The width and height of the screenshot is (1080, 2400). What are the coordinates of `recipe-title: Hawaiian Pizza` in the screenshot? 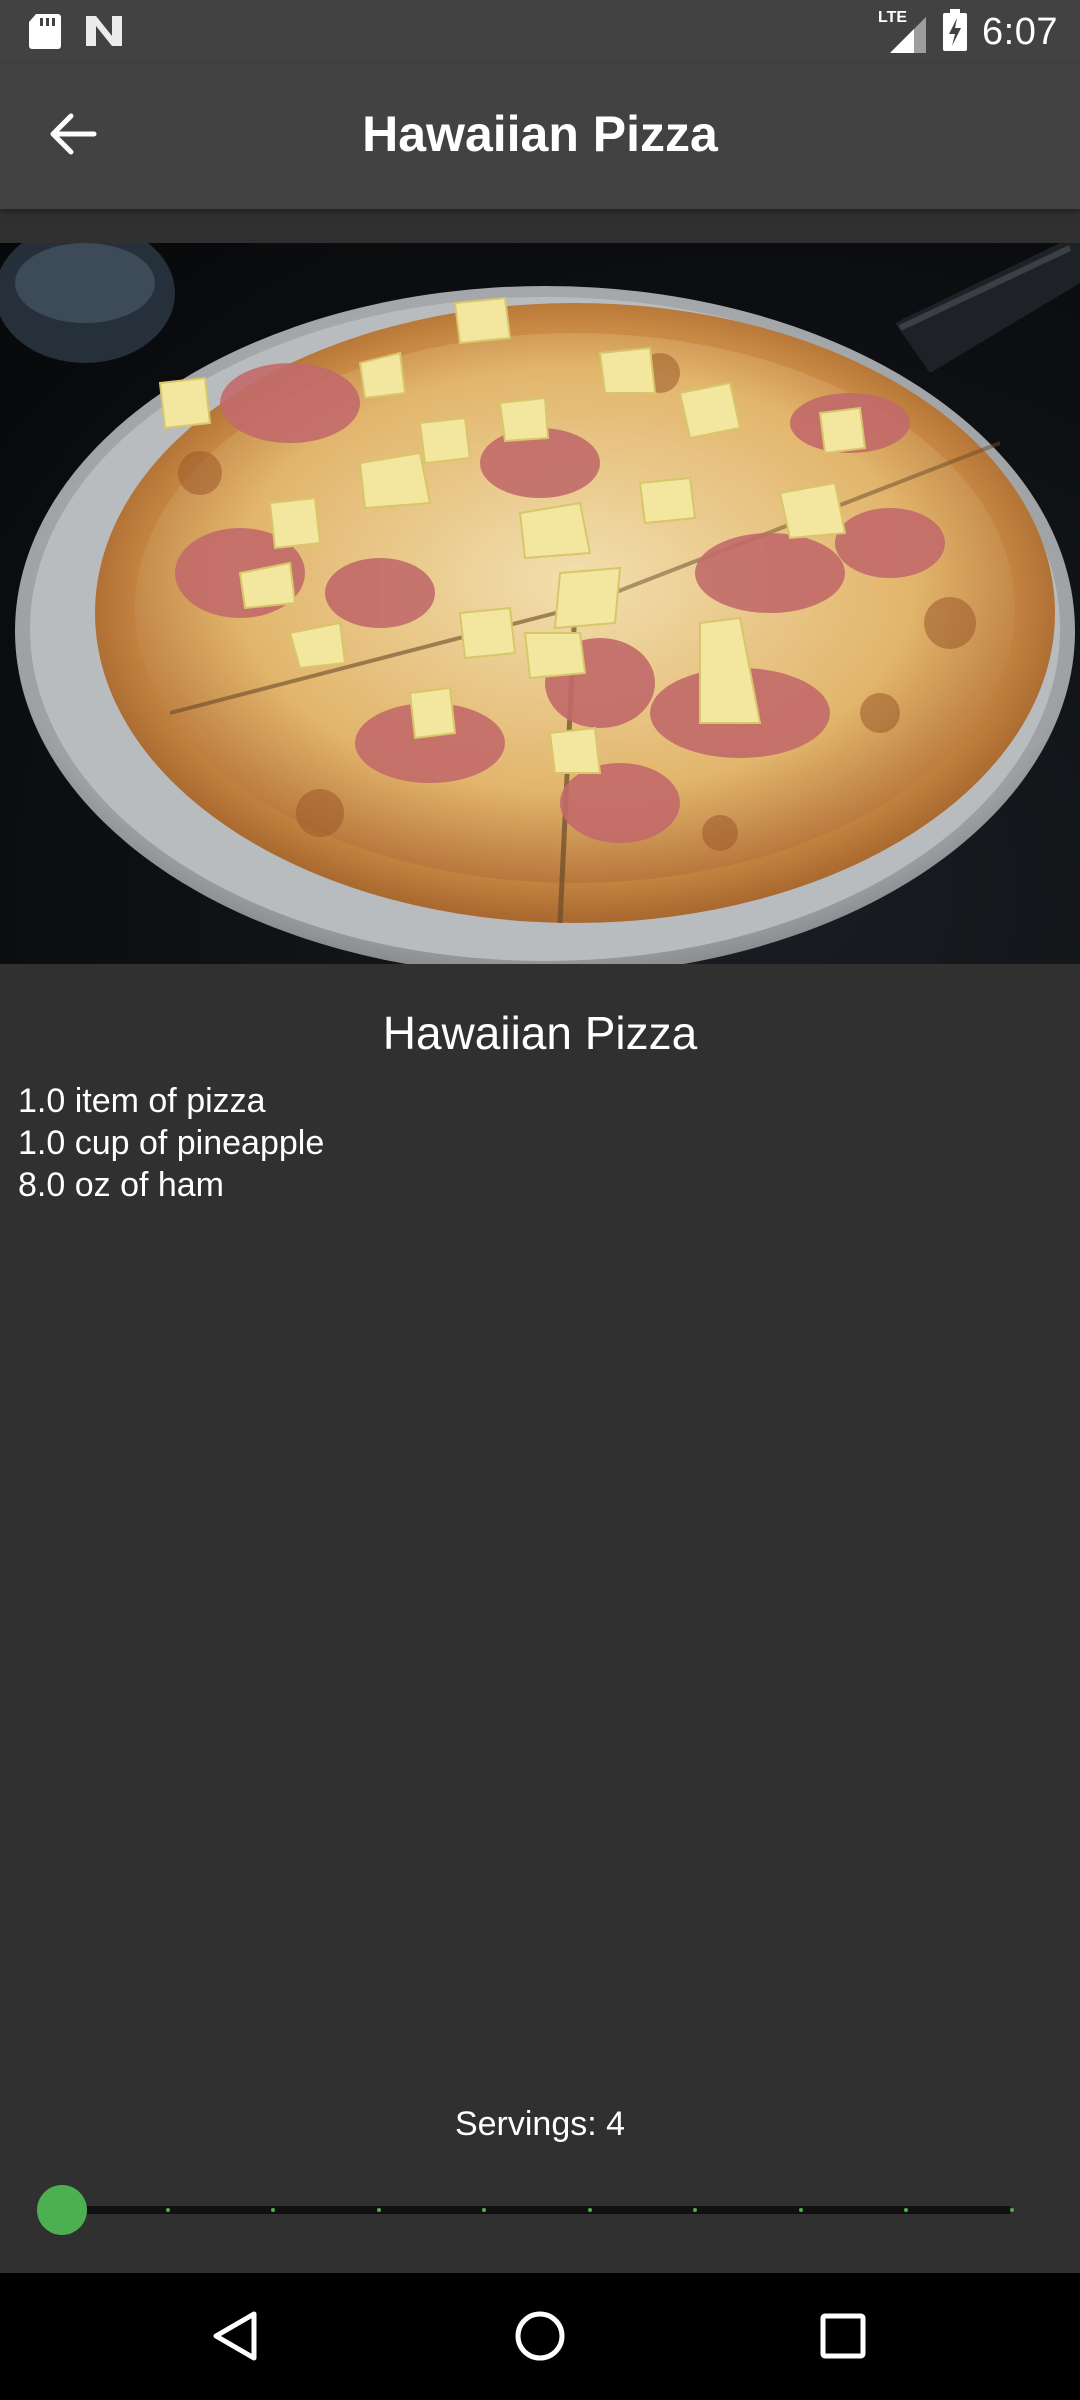 It's located at (540, 1033).